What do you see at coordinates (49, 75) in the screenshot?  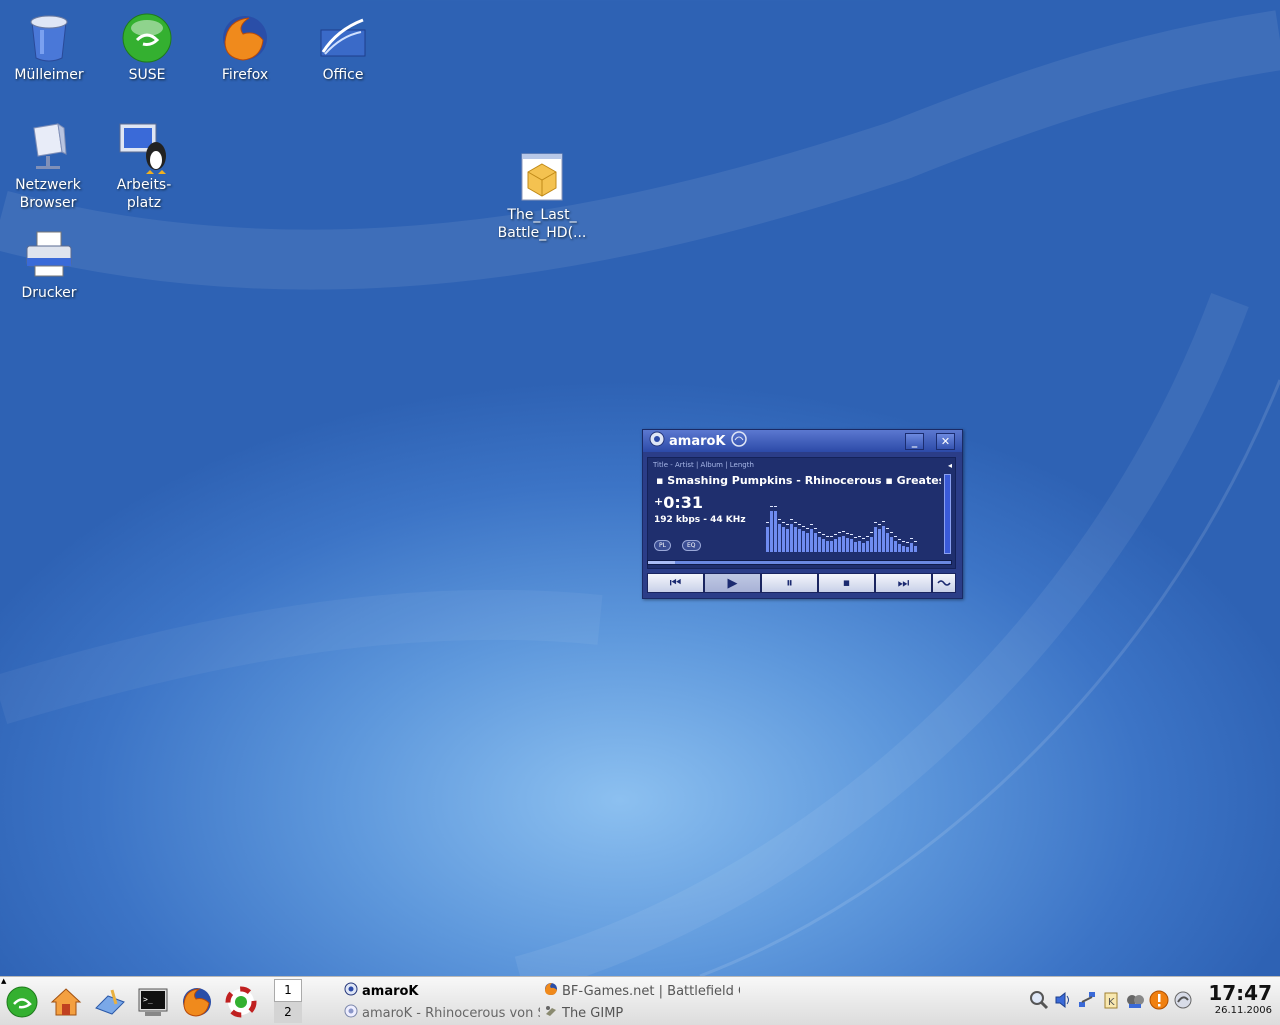 I see `desktop-icon-label: Mülleimer` at bounding box center [49, 75].